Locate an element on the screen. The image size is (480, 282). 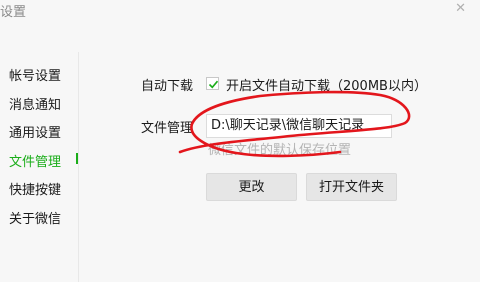
sidebar-item-shortcuts: 快捷按键 is located at coordinates (38, 191).